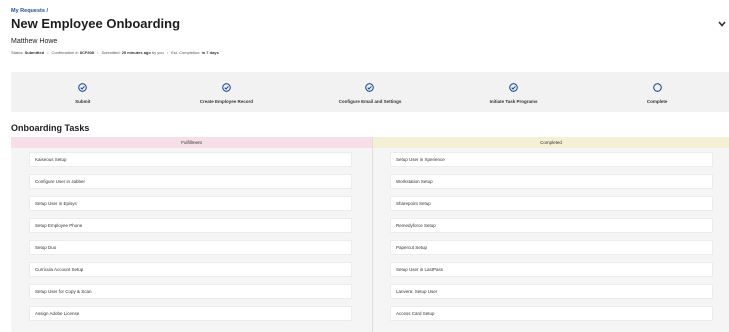 This screenshot has width=729, height=332. Describe the element at coordinates (186, 52) in the screenshot. I see `completion-label: Est. Completion:` at that location.